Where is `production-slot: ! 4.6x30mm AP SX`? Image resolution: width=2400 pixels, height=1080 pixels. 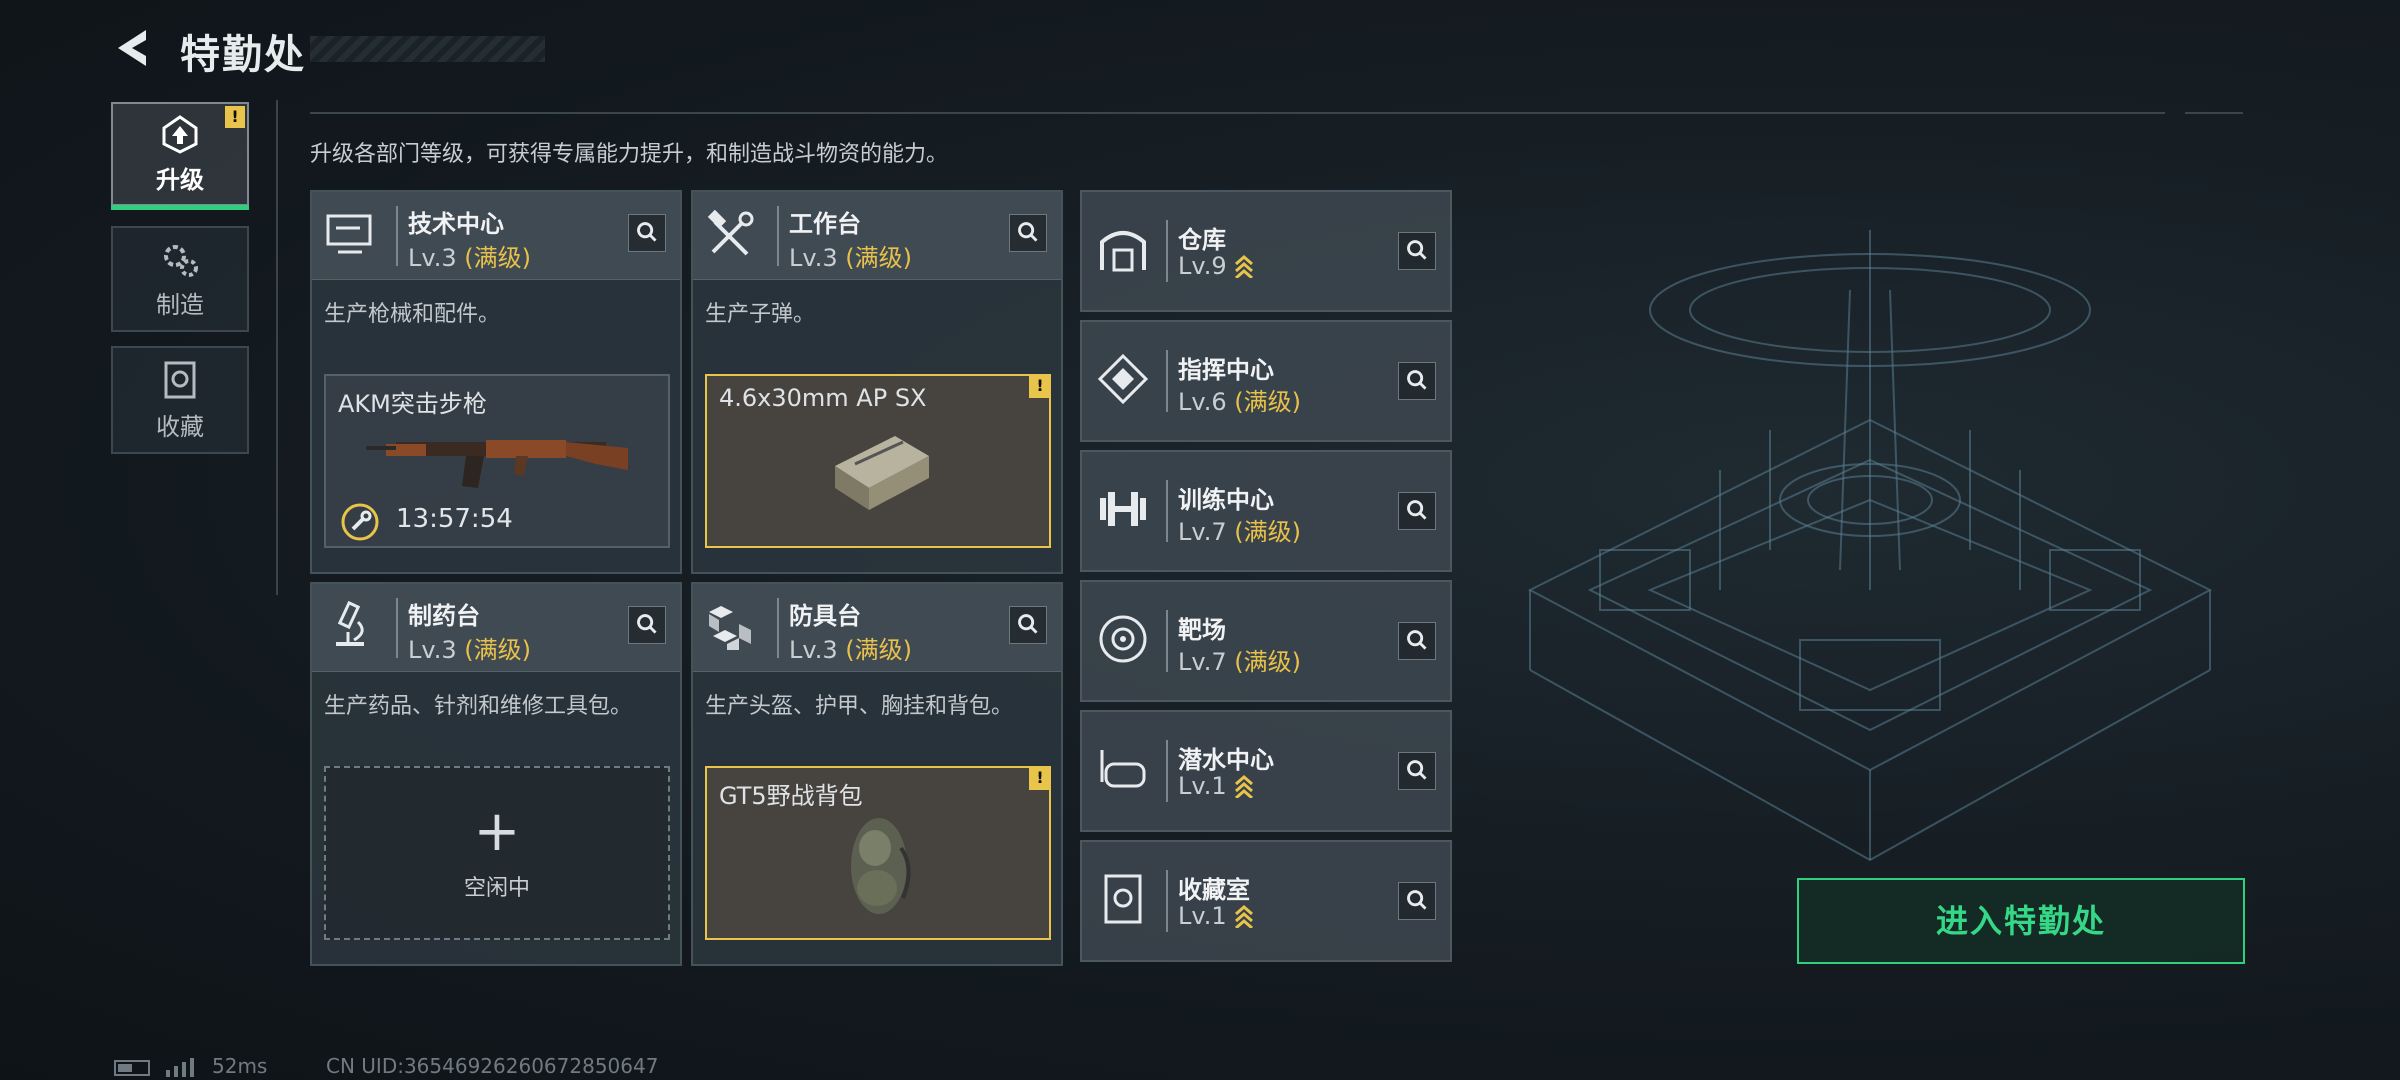
production-slot: ! 4.6x30mm AP SX is located at coordinates (878, 461).